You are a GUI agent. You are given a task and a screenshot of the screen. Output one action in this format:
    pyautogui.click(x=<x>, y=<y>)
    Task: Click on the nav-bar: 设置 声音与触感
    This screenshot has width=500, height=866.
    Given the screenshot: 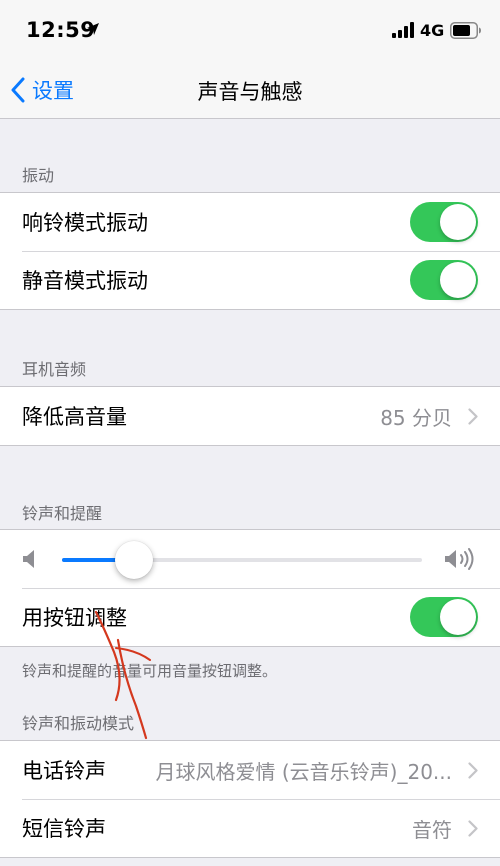 What is the action you would take?
    pyautogui.click(x=250, y=90)
    